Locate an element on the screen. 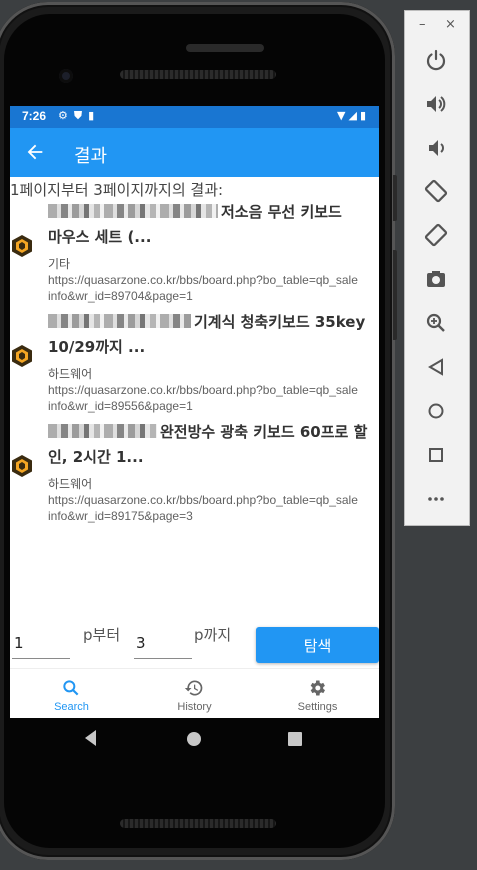 The height and width of the screenshot is (870, 477). status-right-icons: ▼◢▮ is located at coordinates (353, 115).